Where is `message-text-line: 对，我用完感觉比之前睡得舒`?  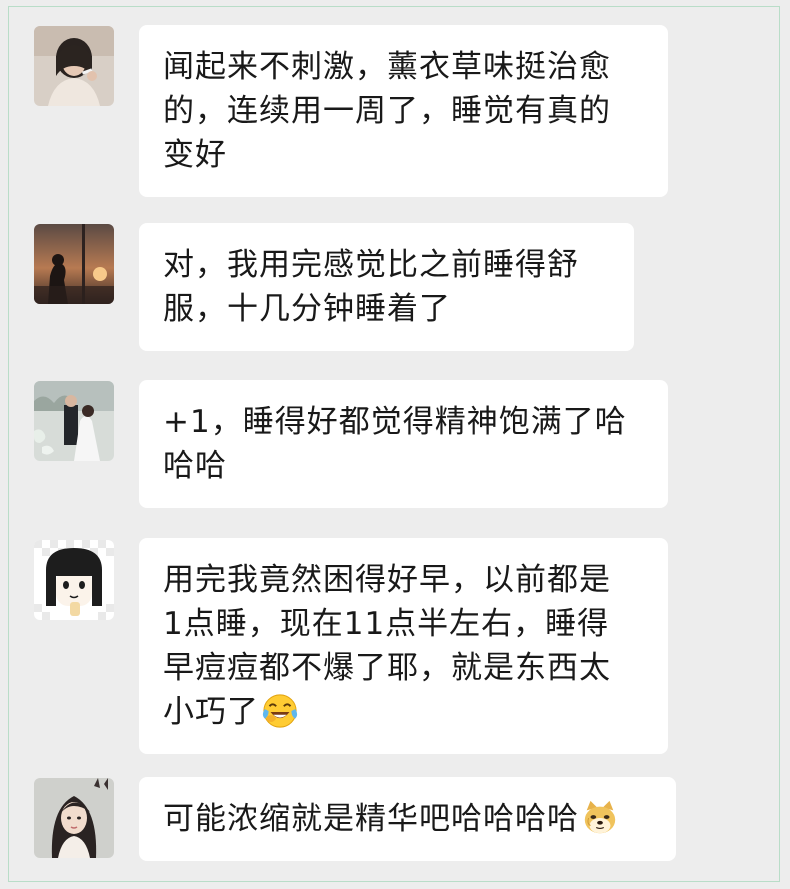
message-text-line: 对，我用完感觉比之前睡得舒 is located at coordinates (371, 265).